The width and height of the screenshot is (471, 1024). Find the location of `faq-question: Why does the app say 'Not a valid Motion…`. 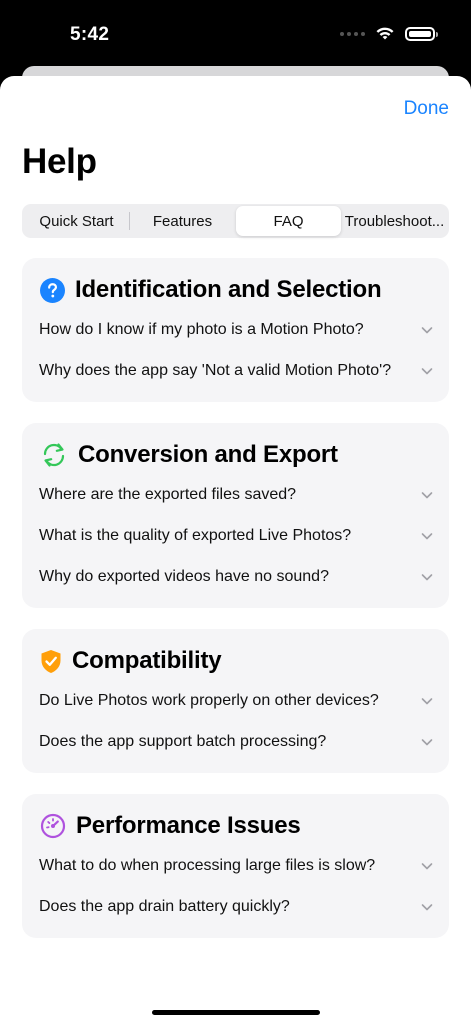

faq-question: Why does the app say 'Not a valid Motion… is located at coordinates (215, 370).